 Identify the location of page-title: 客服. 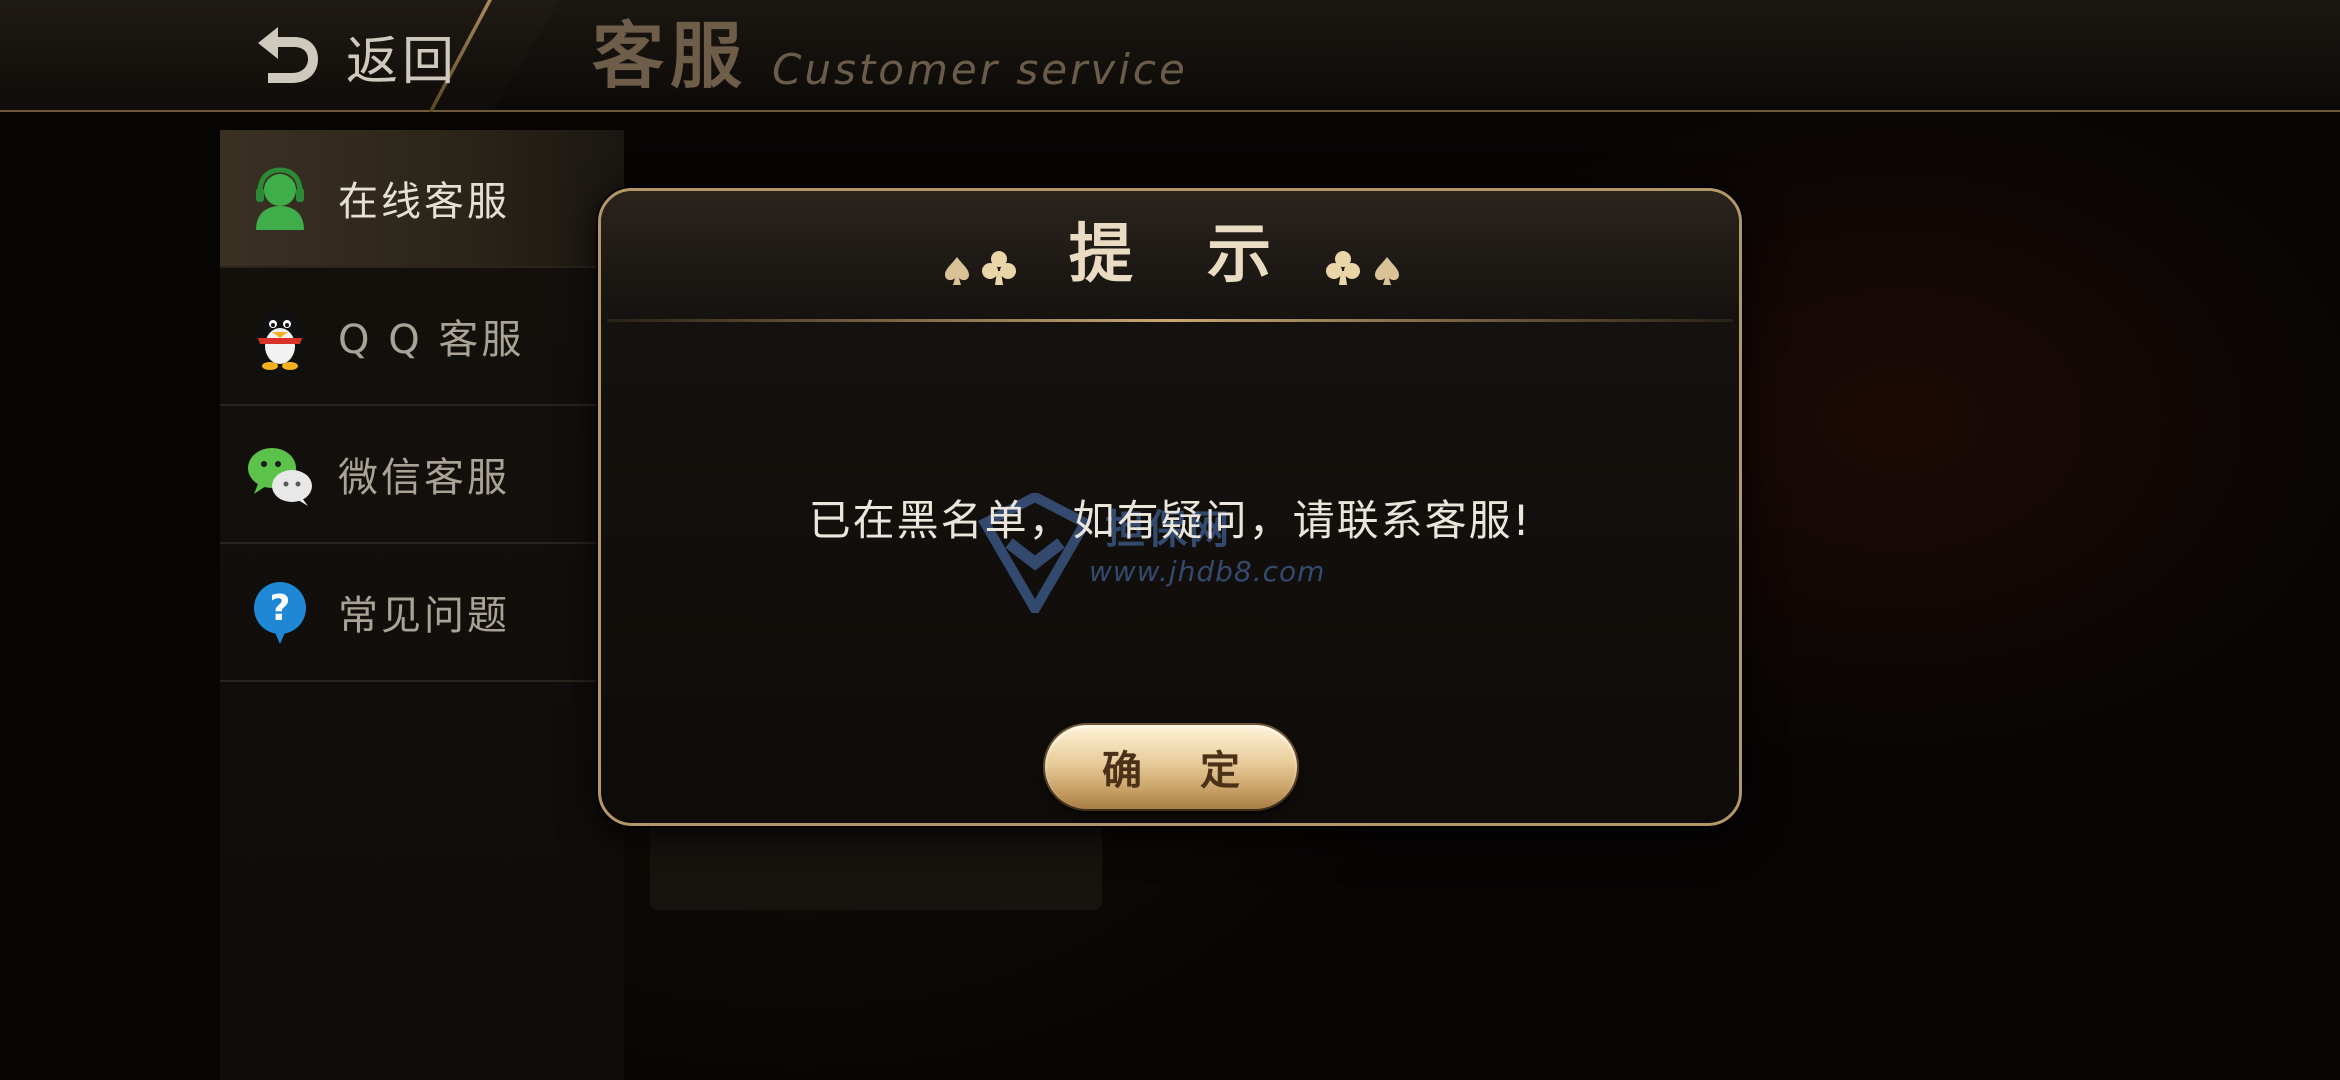
(670, 56).